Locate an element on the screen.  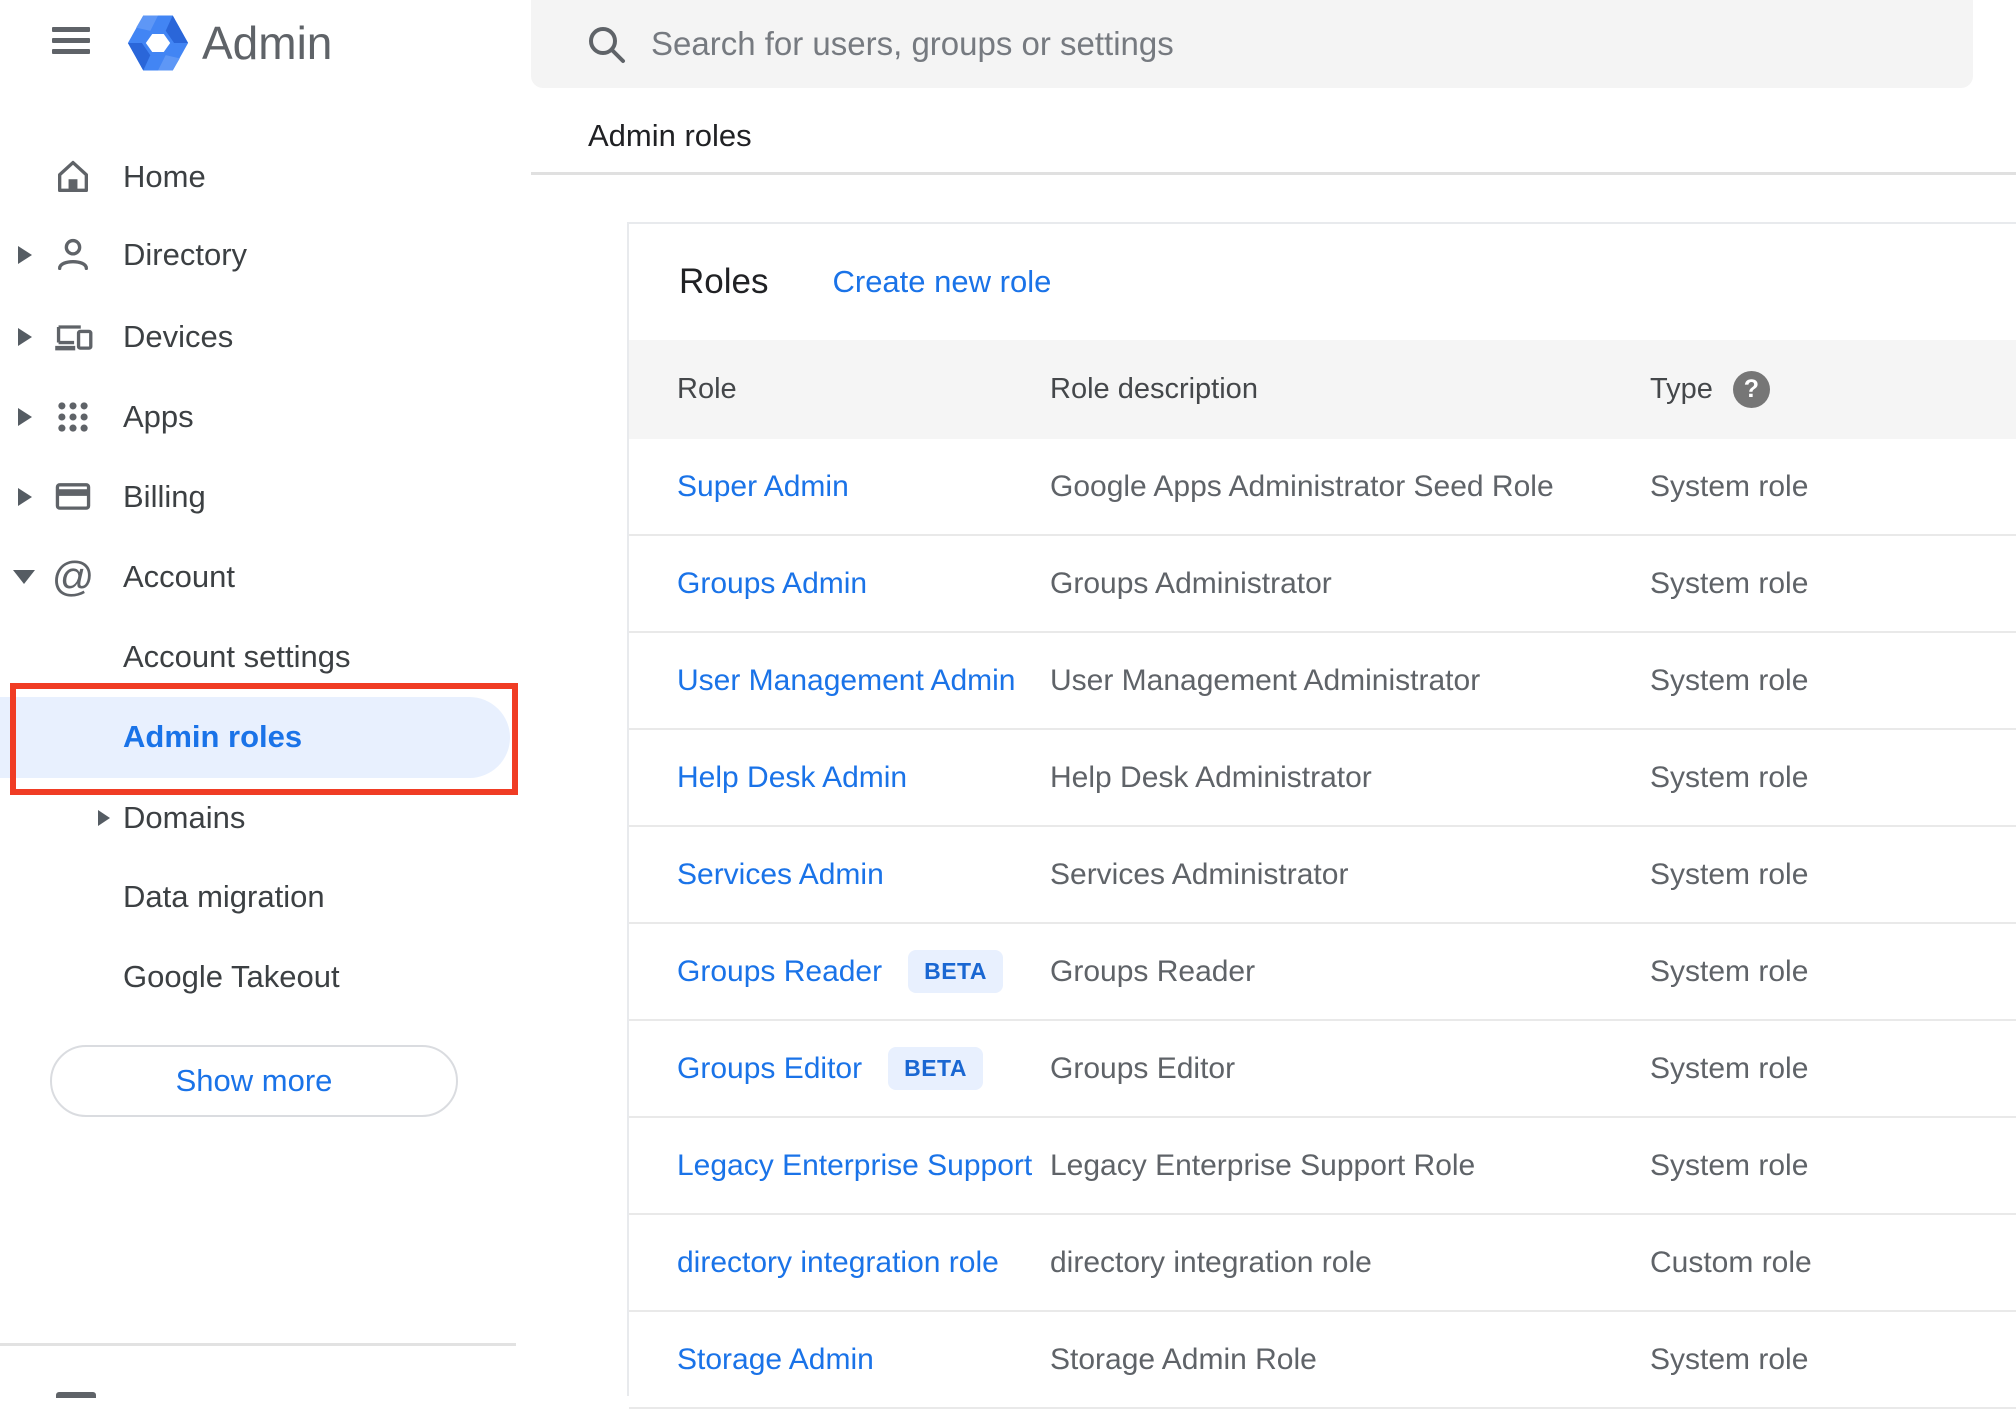
clipped-icon is located at coordinates (76, 1395).